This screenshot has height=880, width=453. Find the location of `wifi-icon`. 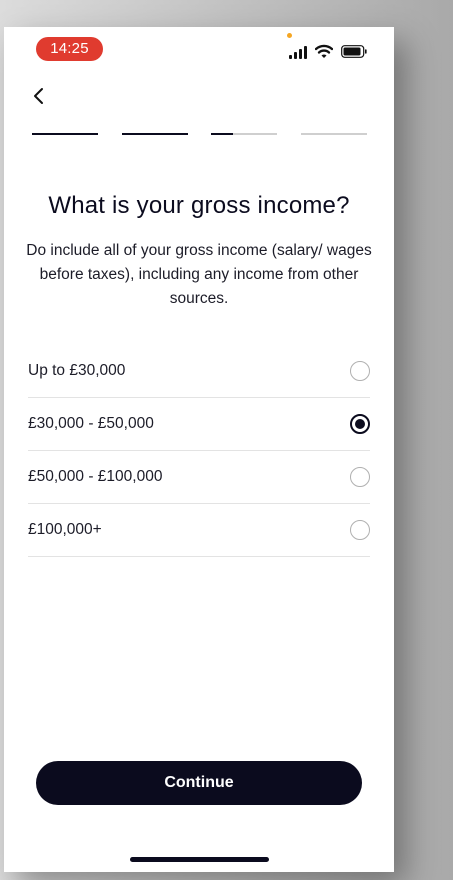

wifi-icon is located at coordinates (324, 51).